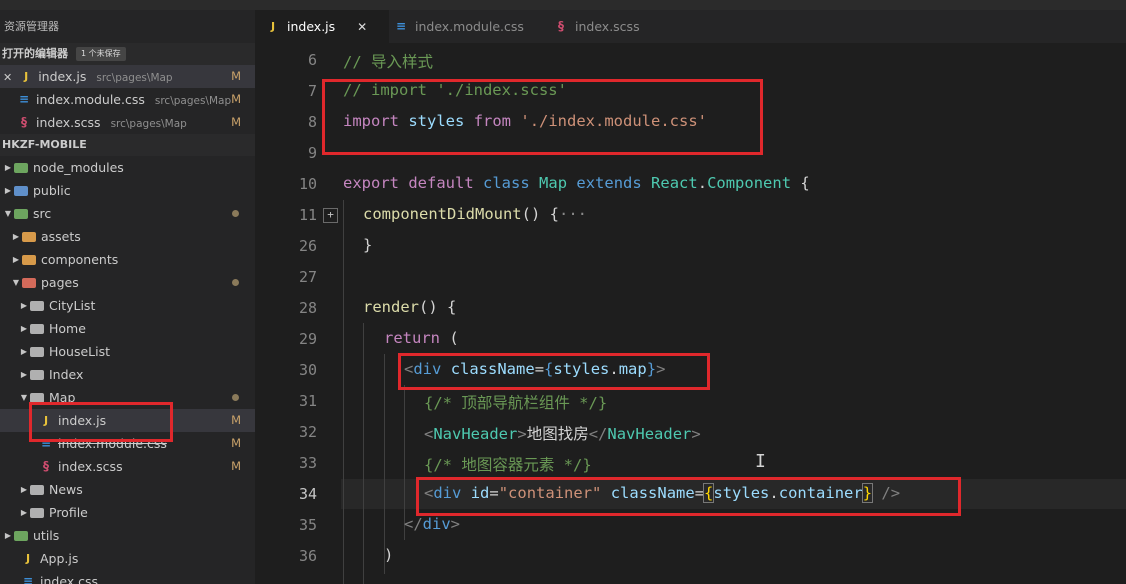 The image size is (1126, 584). Describe the element at coordinates (307, 308) in the screenshot. I see `line-number: 28` at that location.